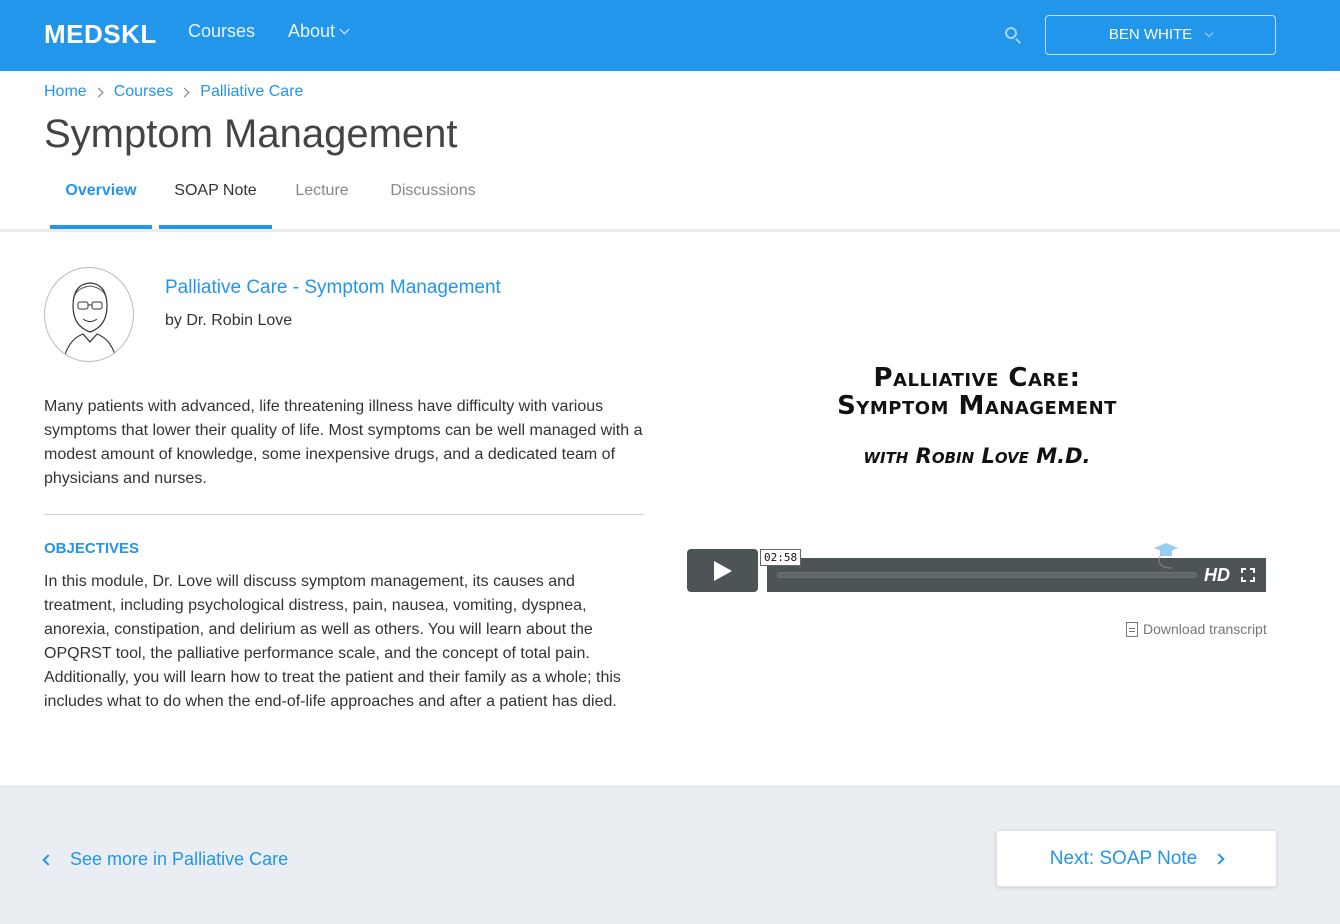  I want to click on instructor-avatar, so click(89, 314).